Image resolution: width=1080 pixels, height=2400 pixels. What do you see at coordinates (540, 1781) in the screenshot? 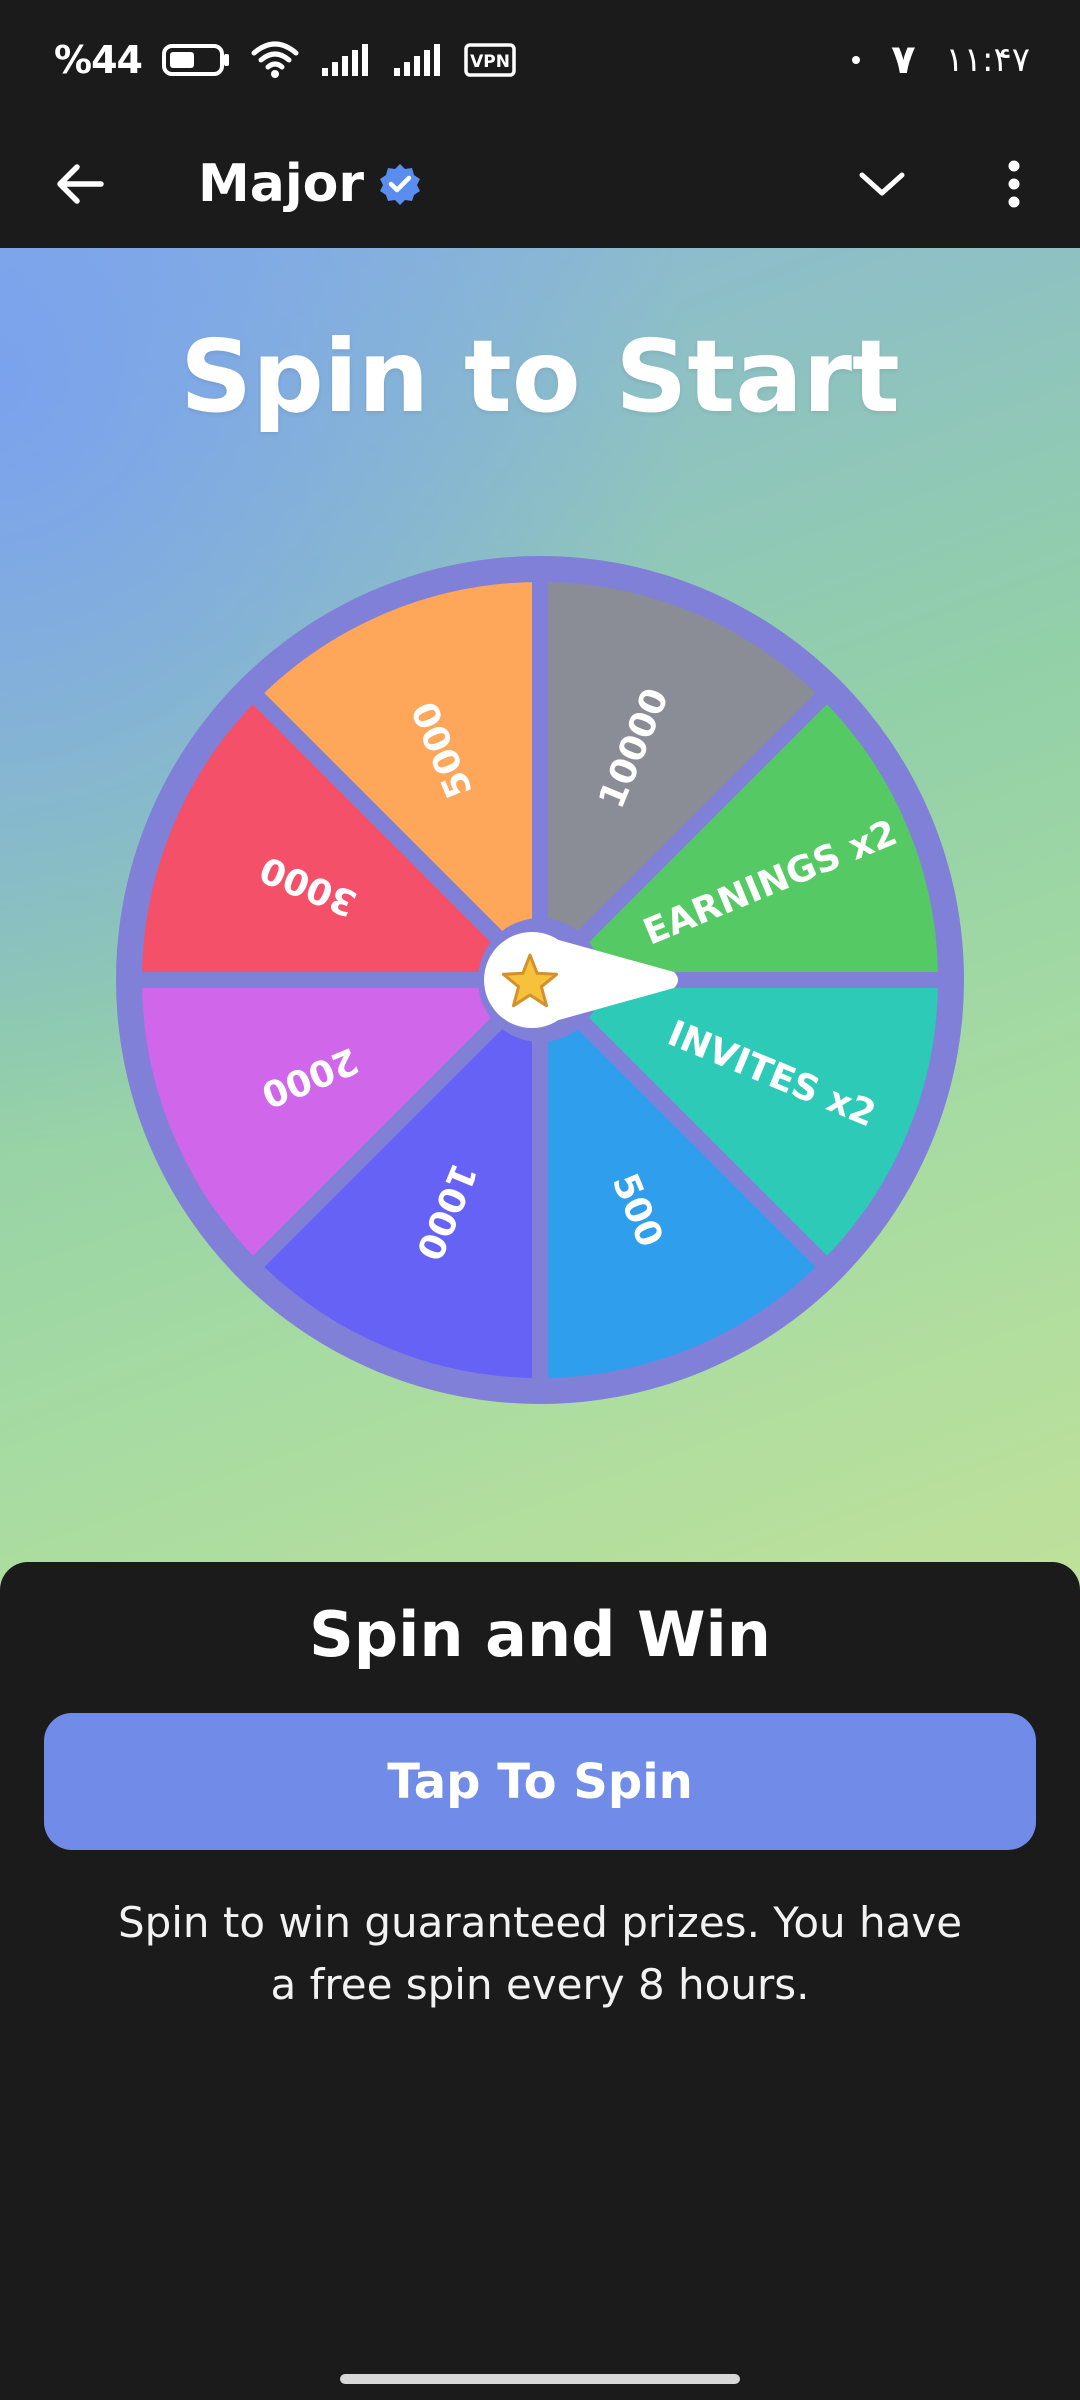
I see `tap-to-spin-button: Tap To Spin` at bounding box center [540, 1781].